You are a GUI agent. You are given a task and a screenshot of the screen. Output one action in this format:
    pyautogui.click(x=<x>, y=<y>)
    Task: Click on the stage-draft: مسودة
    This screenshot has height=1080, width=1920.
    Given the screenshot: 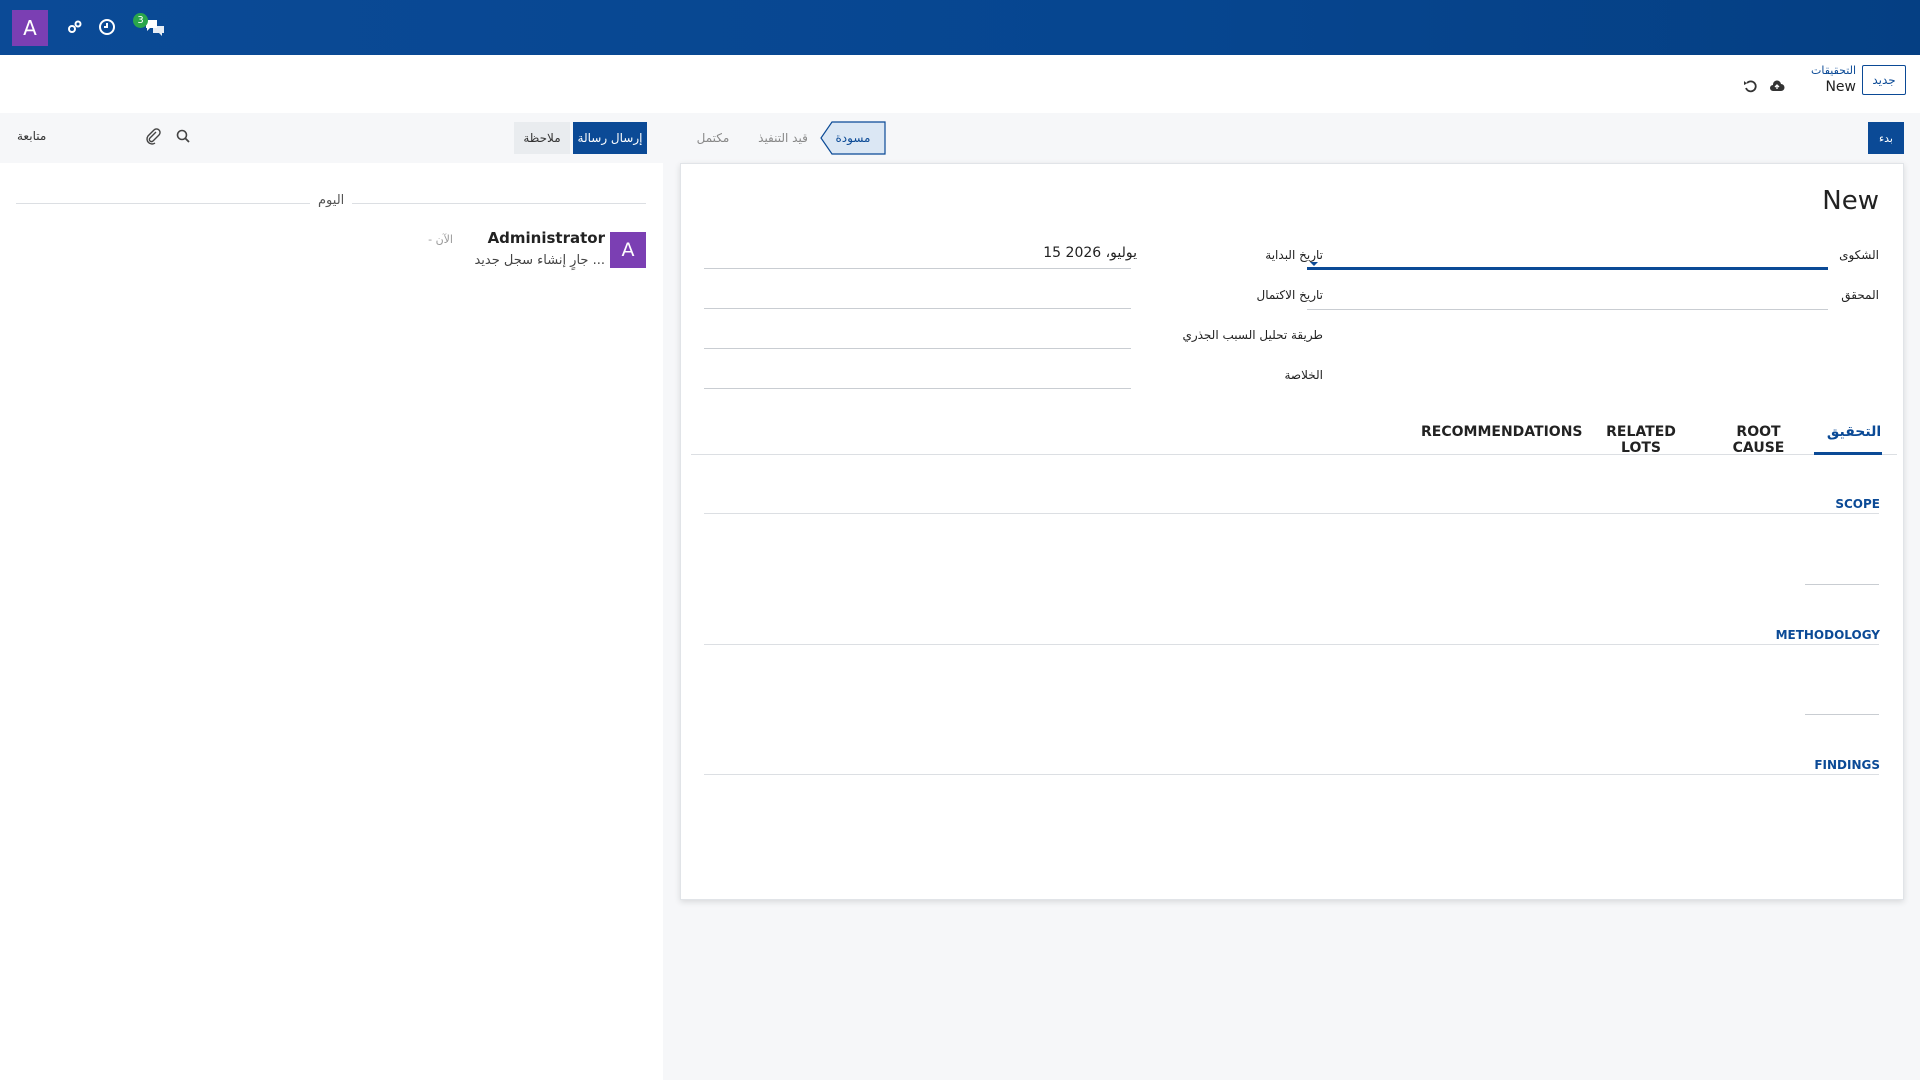 What is the action you would take?
    pyautogui.click(x=853, y=138)
    